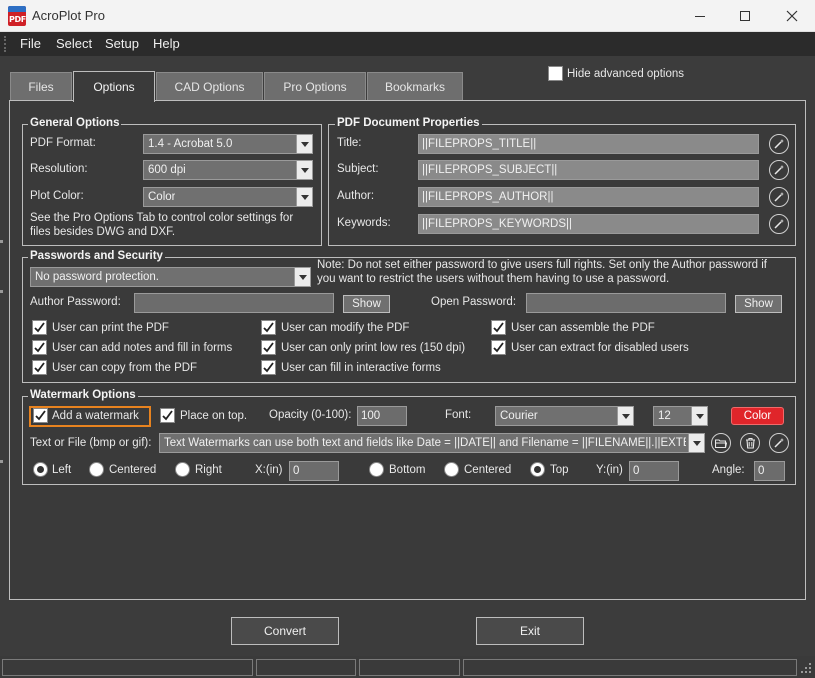 This screenshot has height=678, width=815. What do you see at coordinates (382, 416) in the screenshot?
I see `opacity-input: 100` at bounding box center [382, 416].